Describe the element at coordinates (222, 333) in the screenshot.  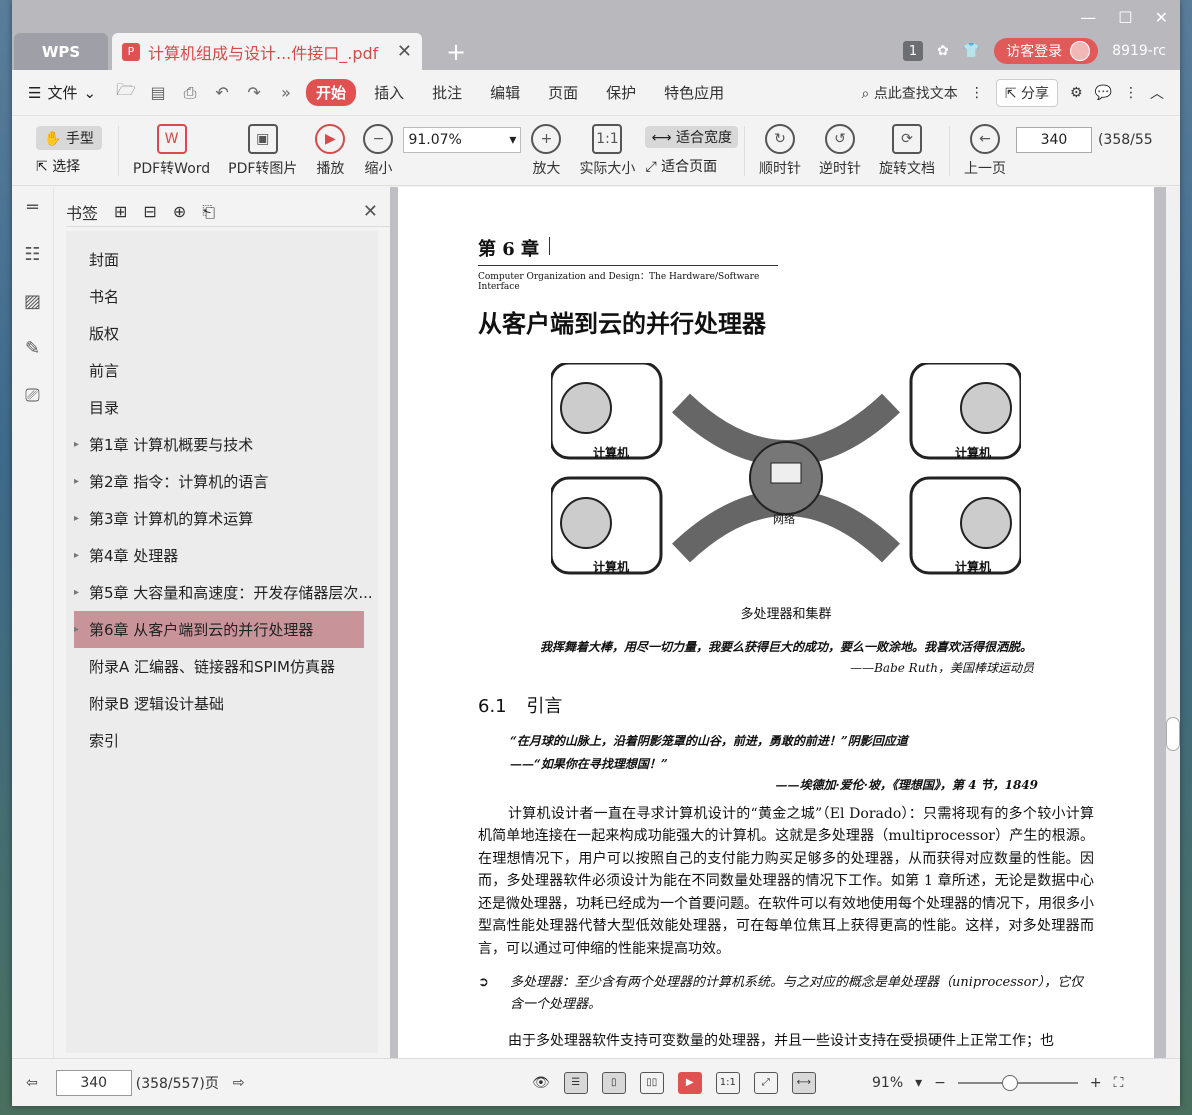
I see `bookmark-item: 版权` at that location.